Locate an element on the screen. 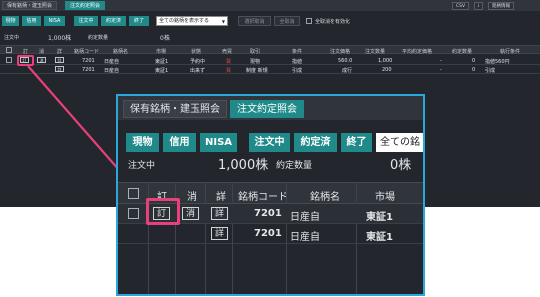 This screenshot has width=540, height=297. tab-bar: 保有銘柄・建玉照会 注文約定照会 CSV i 銘柄情報 is located at coordinates (270, 5).